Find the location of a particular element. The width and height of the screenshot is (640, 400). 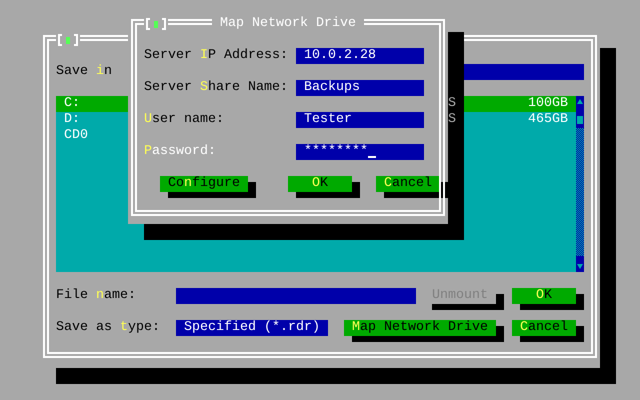

field-label: Password: is located at coordinates (180, 152).